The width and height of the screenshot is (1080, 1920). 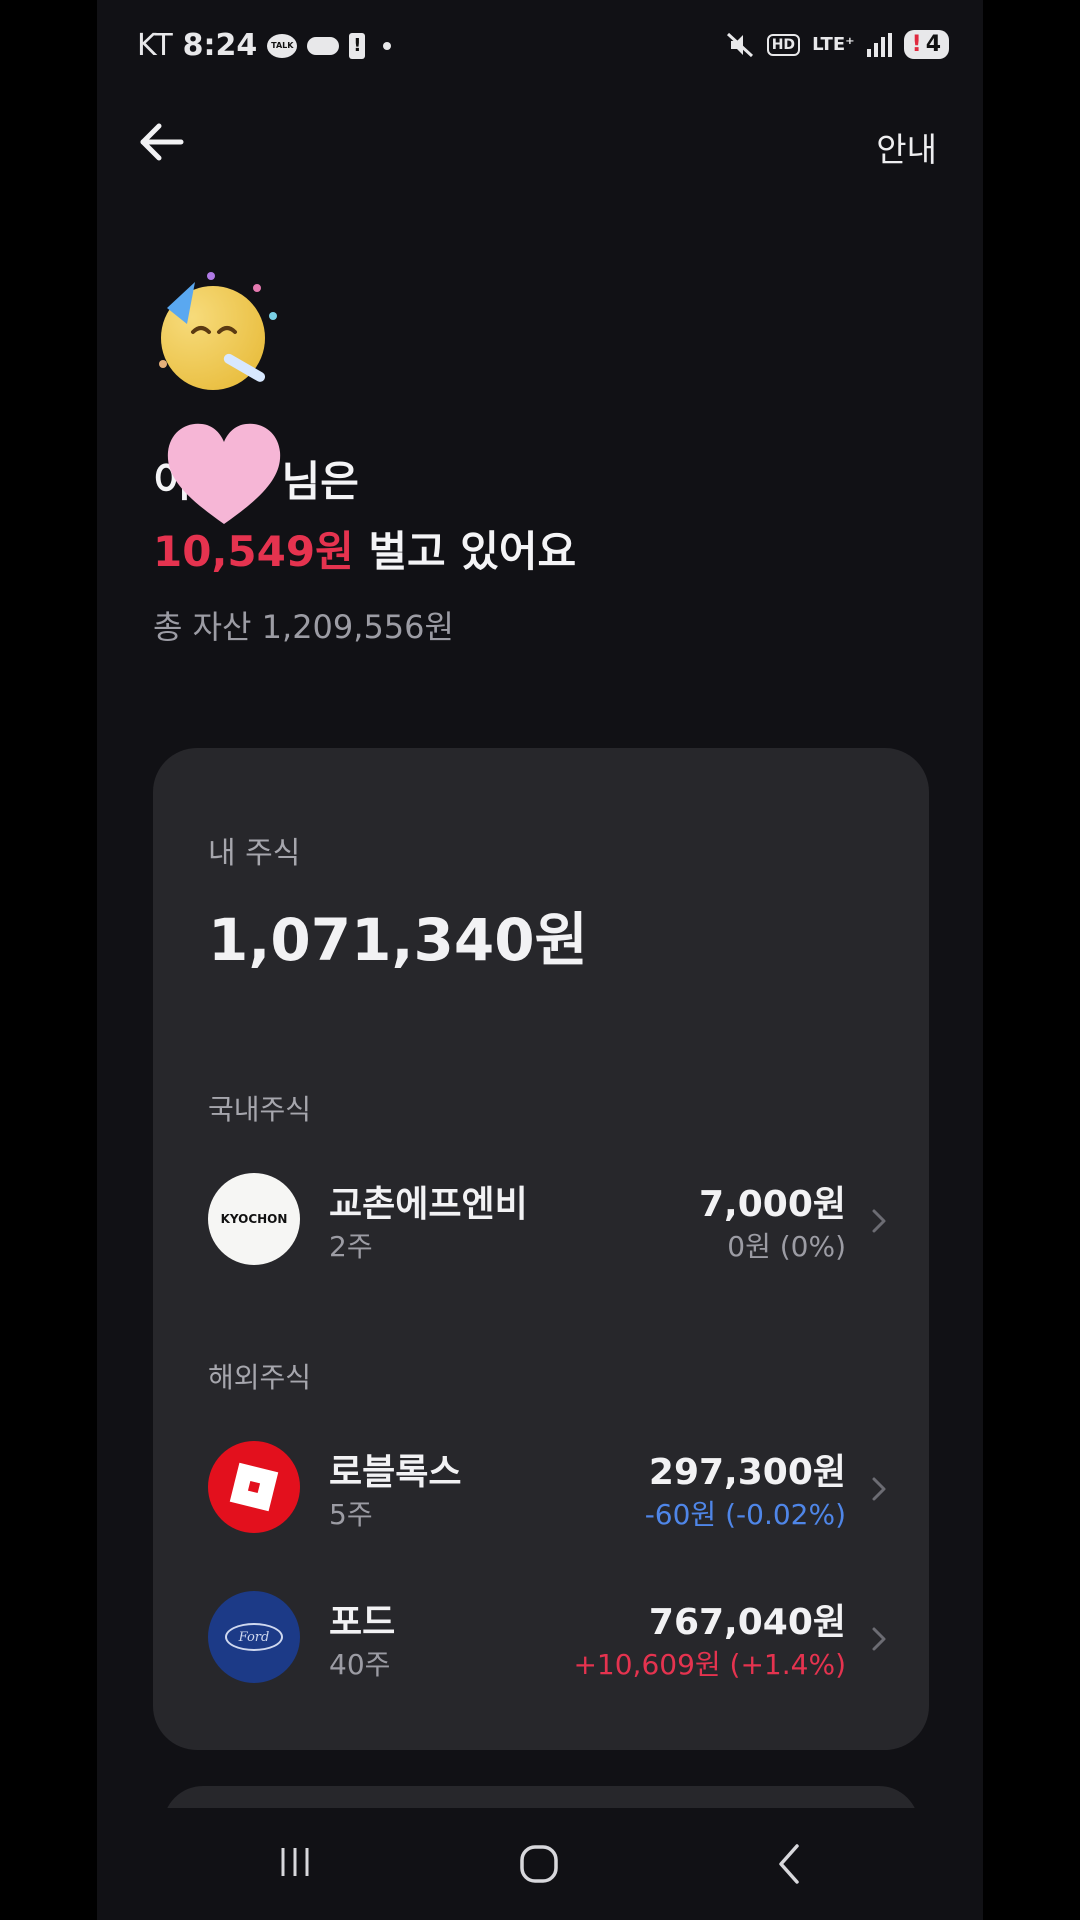 What do you see at coordinates (323, 45) in the screenshot?
I see `cloud-icon` at bounding box center [323, 45].